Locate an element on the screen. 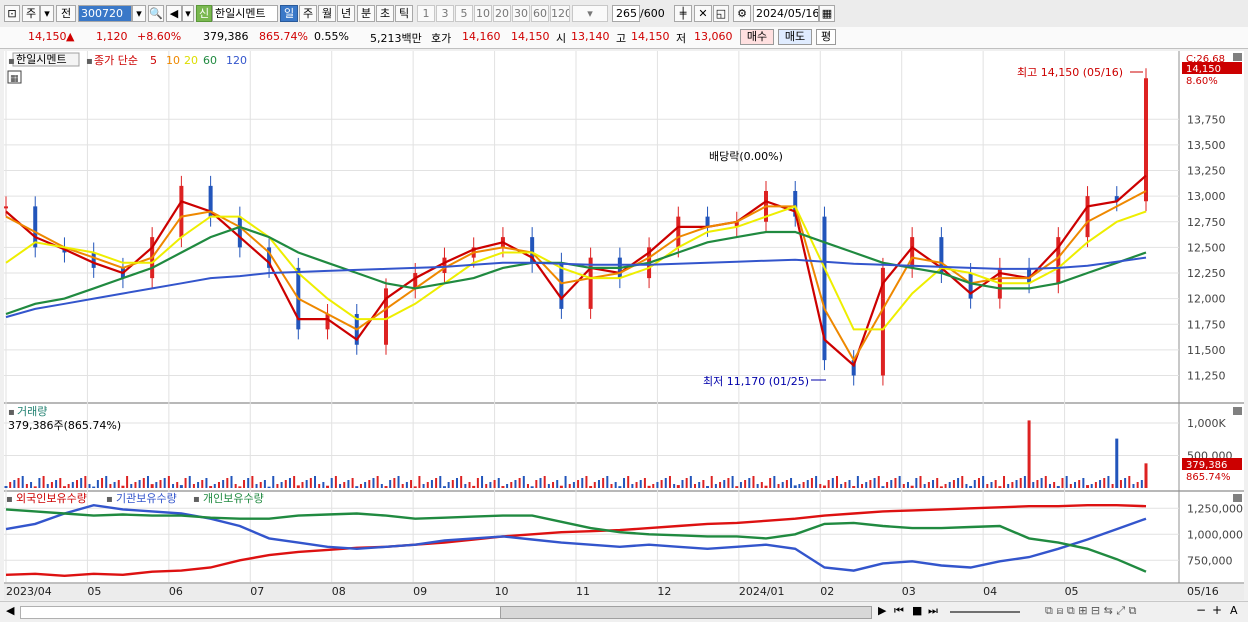  price-tick-label: 12,000 is located at coordinates (1206, 299).